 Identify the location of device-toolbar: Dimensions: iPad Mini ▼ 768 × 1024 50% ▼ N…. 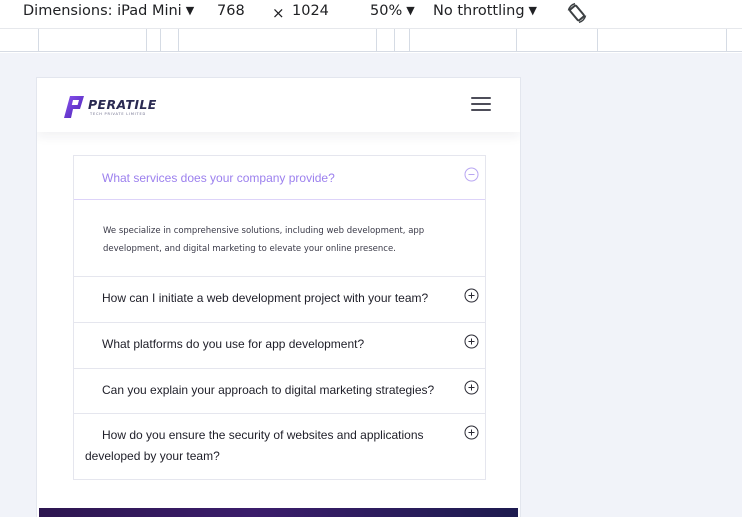
(371, 14).